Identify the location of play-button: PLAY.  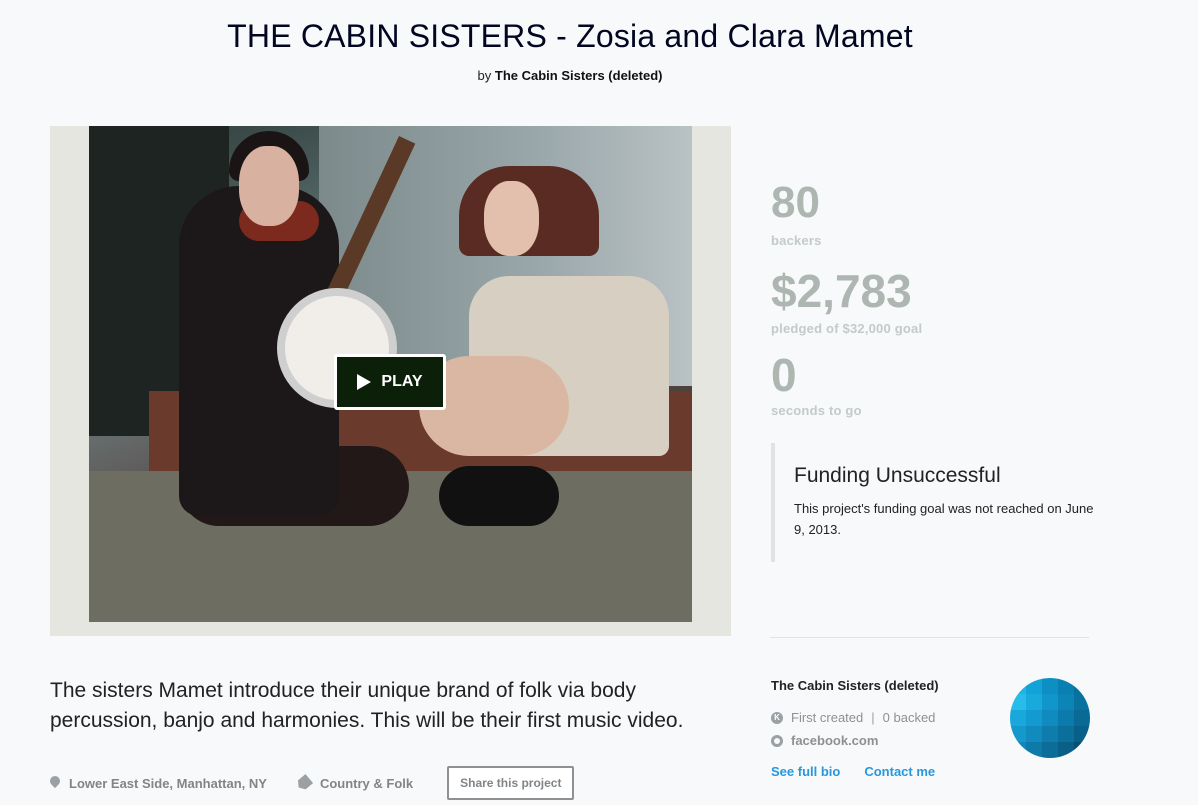
(390, 382).